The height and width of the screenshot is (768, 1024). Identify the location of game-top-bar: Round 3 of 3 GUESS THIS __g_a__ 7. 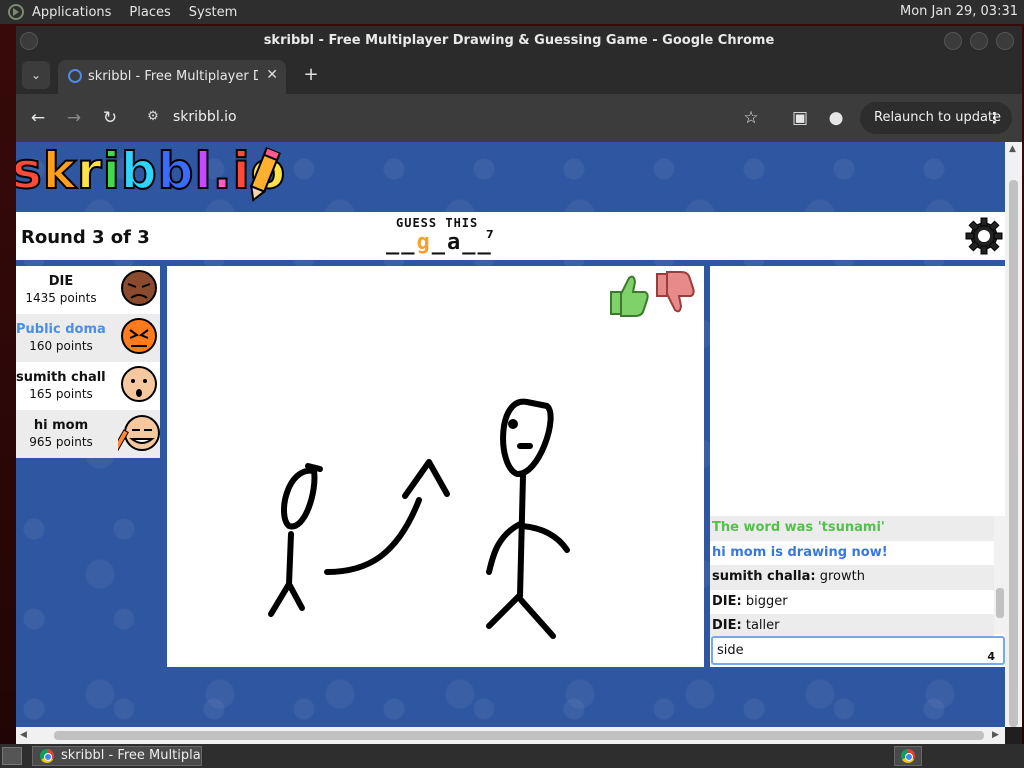
(510, 236).